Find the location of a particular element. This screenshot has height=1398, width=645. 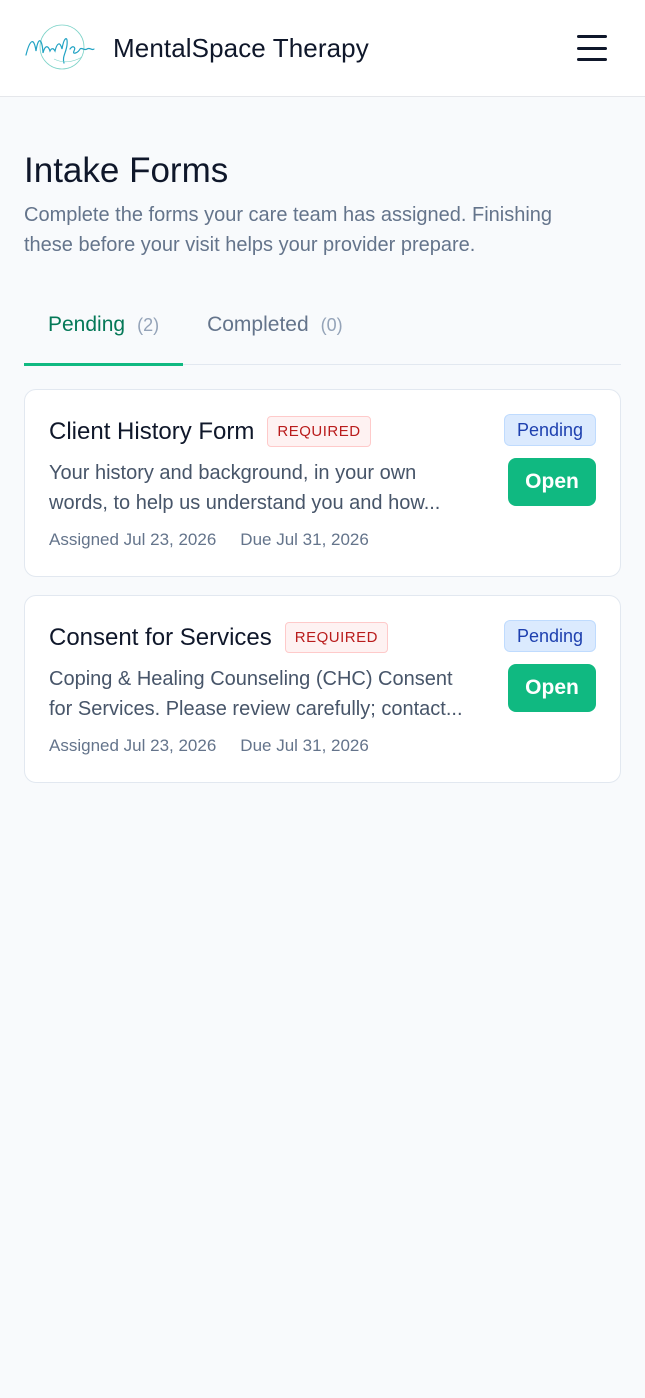

page-title: Intake Forms is located at coordinates (126, 170).